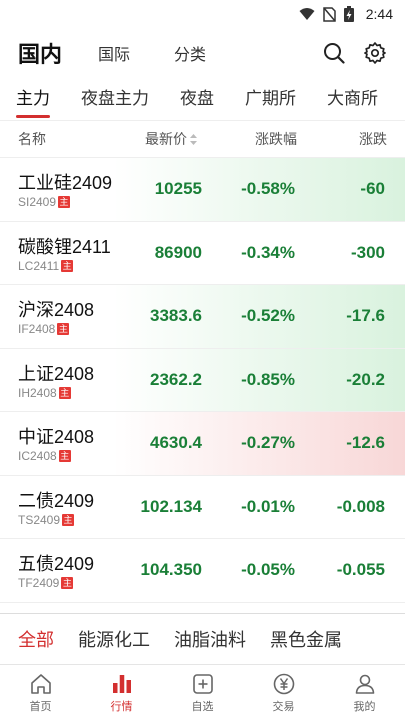  Describe the element at coordinates (193, 139) in the screenshot. I see `sort-icon` at that location.